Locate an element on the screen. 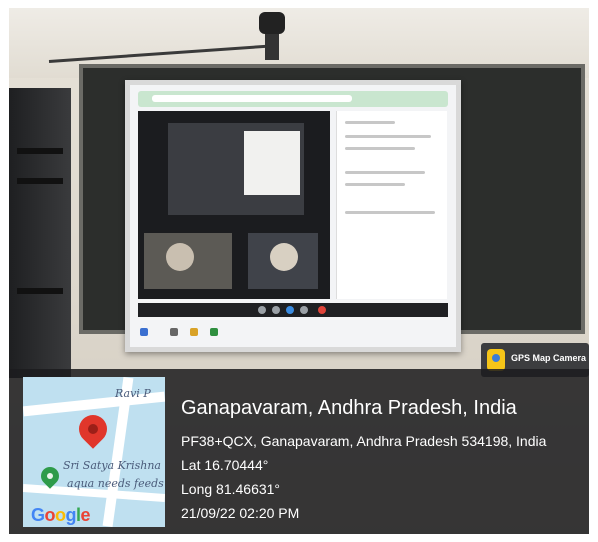  mic-icon is located at coordinates (262, 310).